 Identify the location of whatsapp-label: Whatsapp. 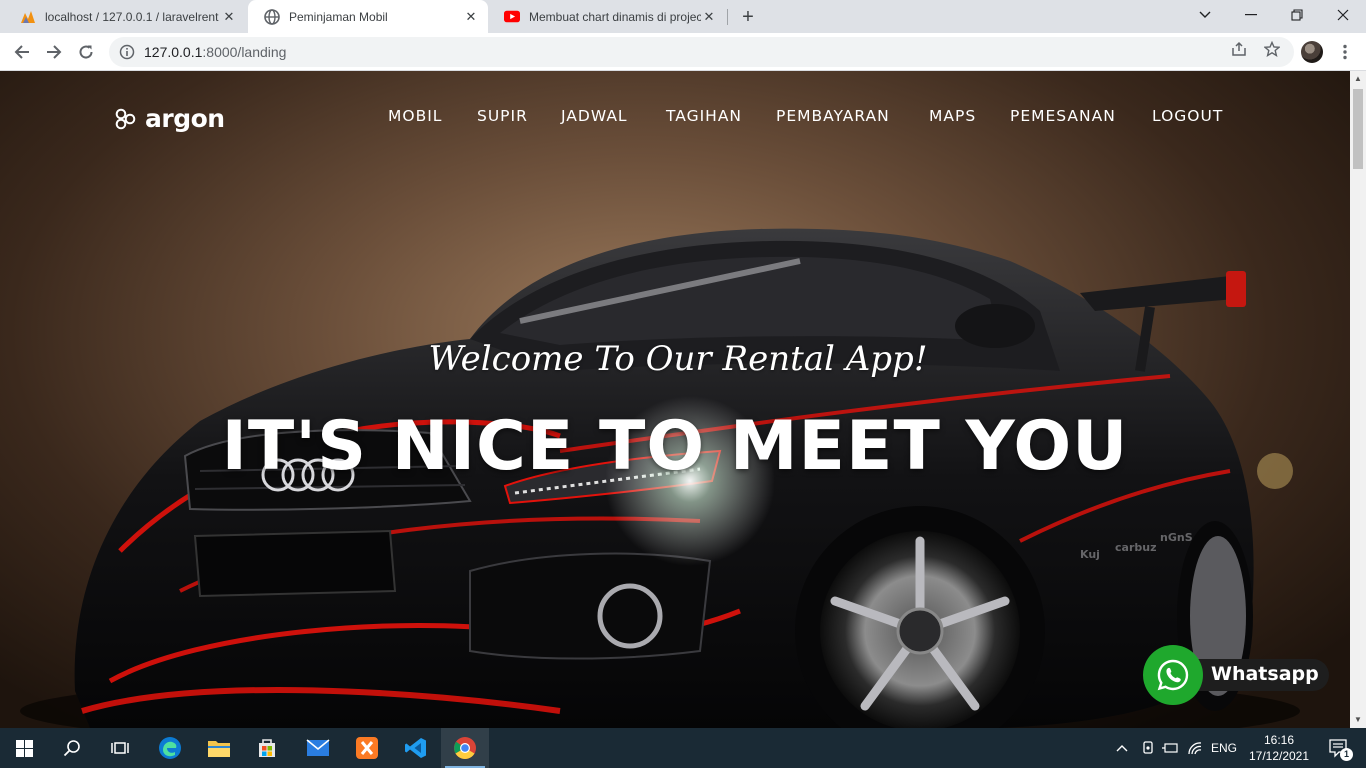
(1265, 674).